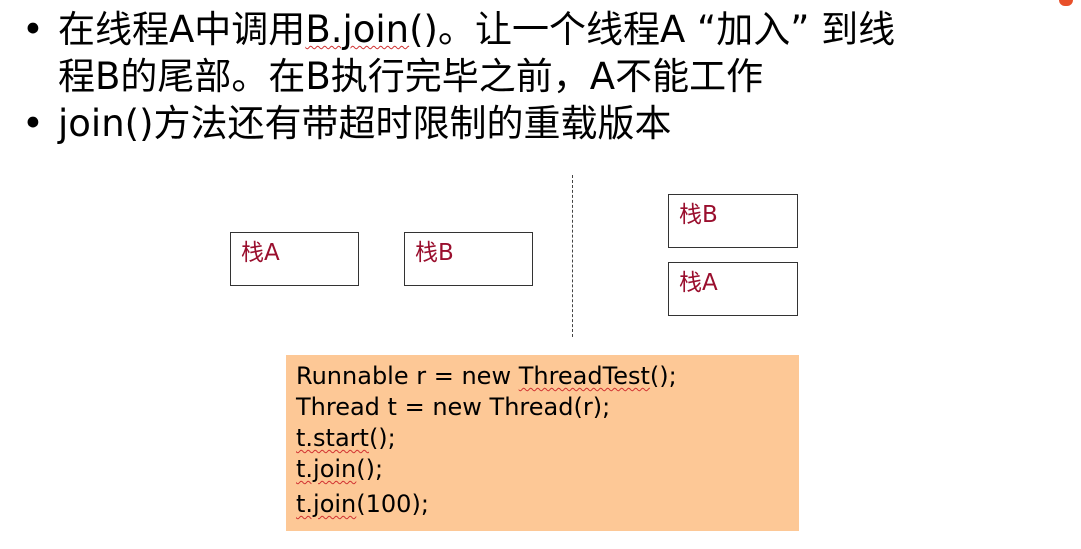 This screenshot has width=1081, height=549. I want to click on code-text: (100);, so click(392, 504).